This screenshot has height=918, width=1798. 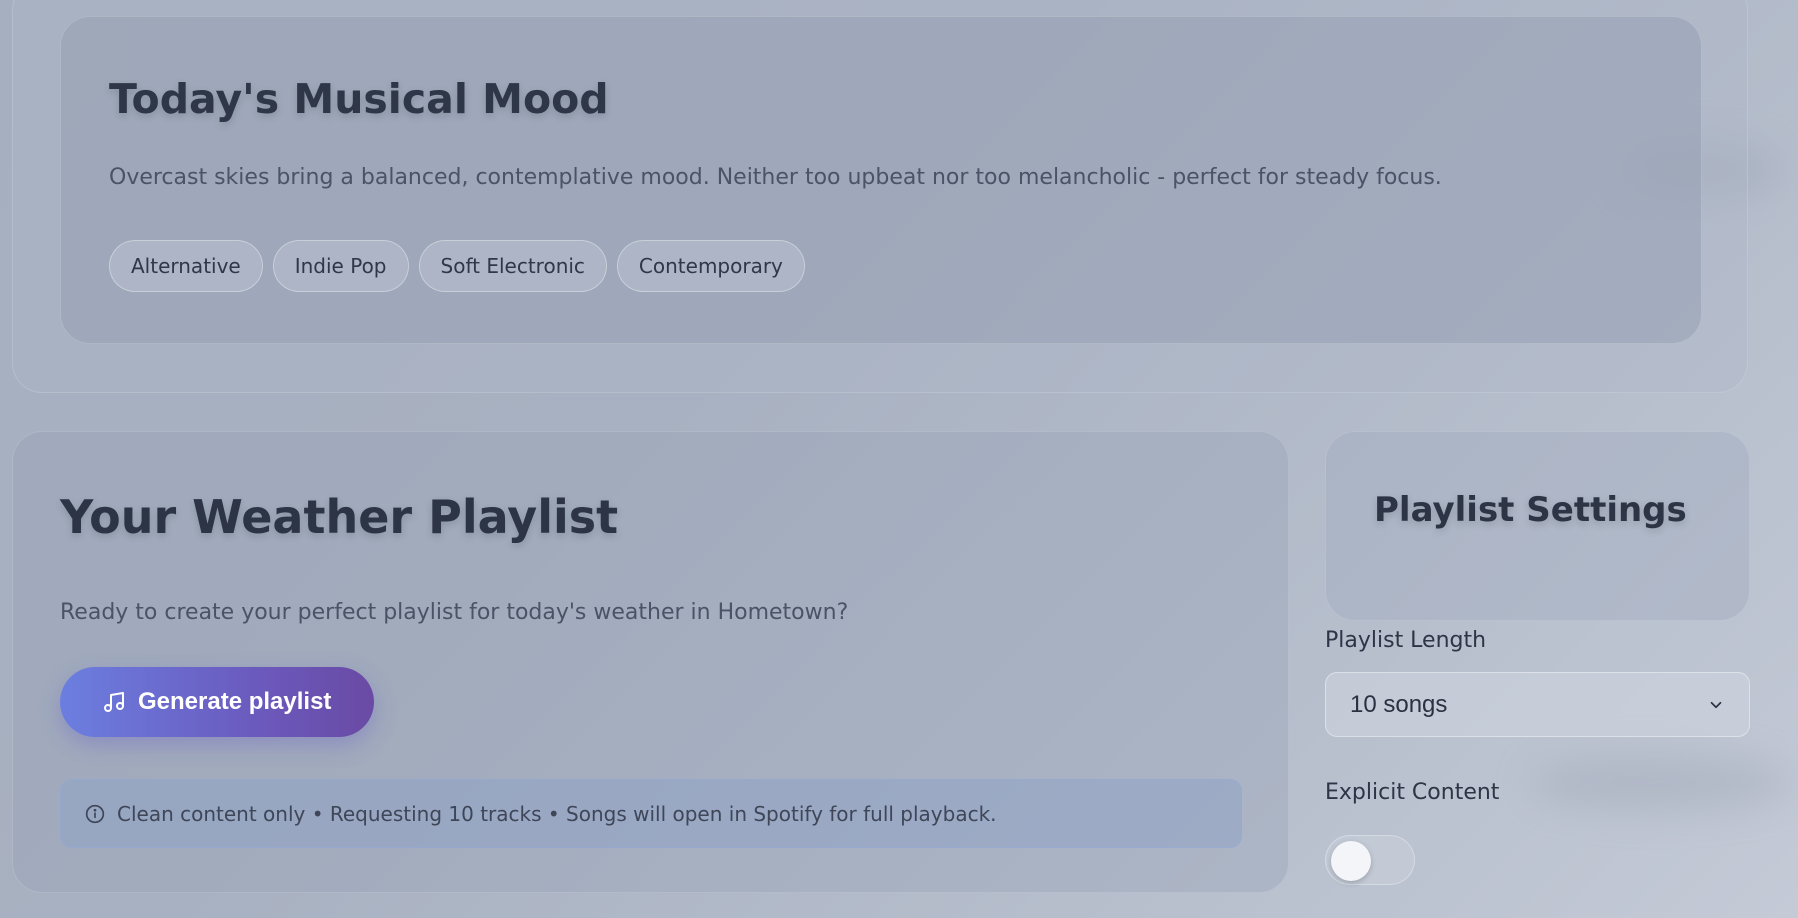 I want to click on genre-chip: Alternative, so click(x=186, y=266).